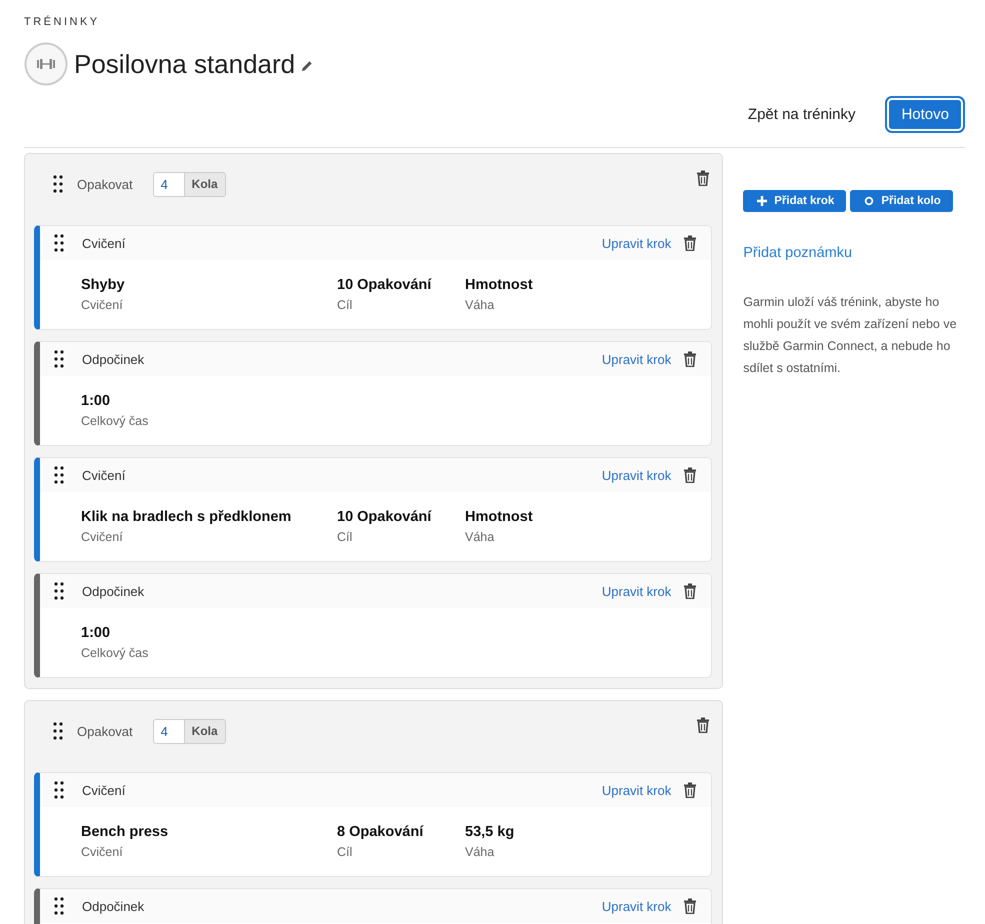 The image size is (985, 924). I want to click on info-text: Garmin uloží váš trénink, abyste ho mohli použít ve svém zařízení nebo ve službě Garmin Connect, a nebude ho sdílet s ostatními., so click(850, 335).